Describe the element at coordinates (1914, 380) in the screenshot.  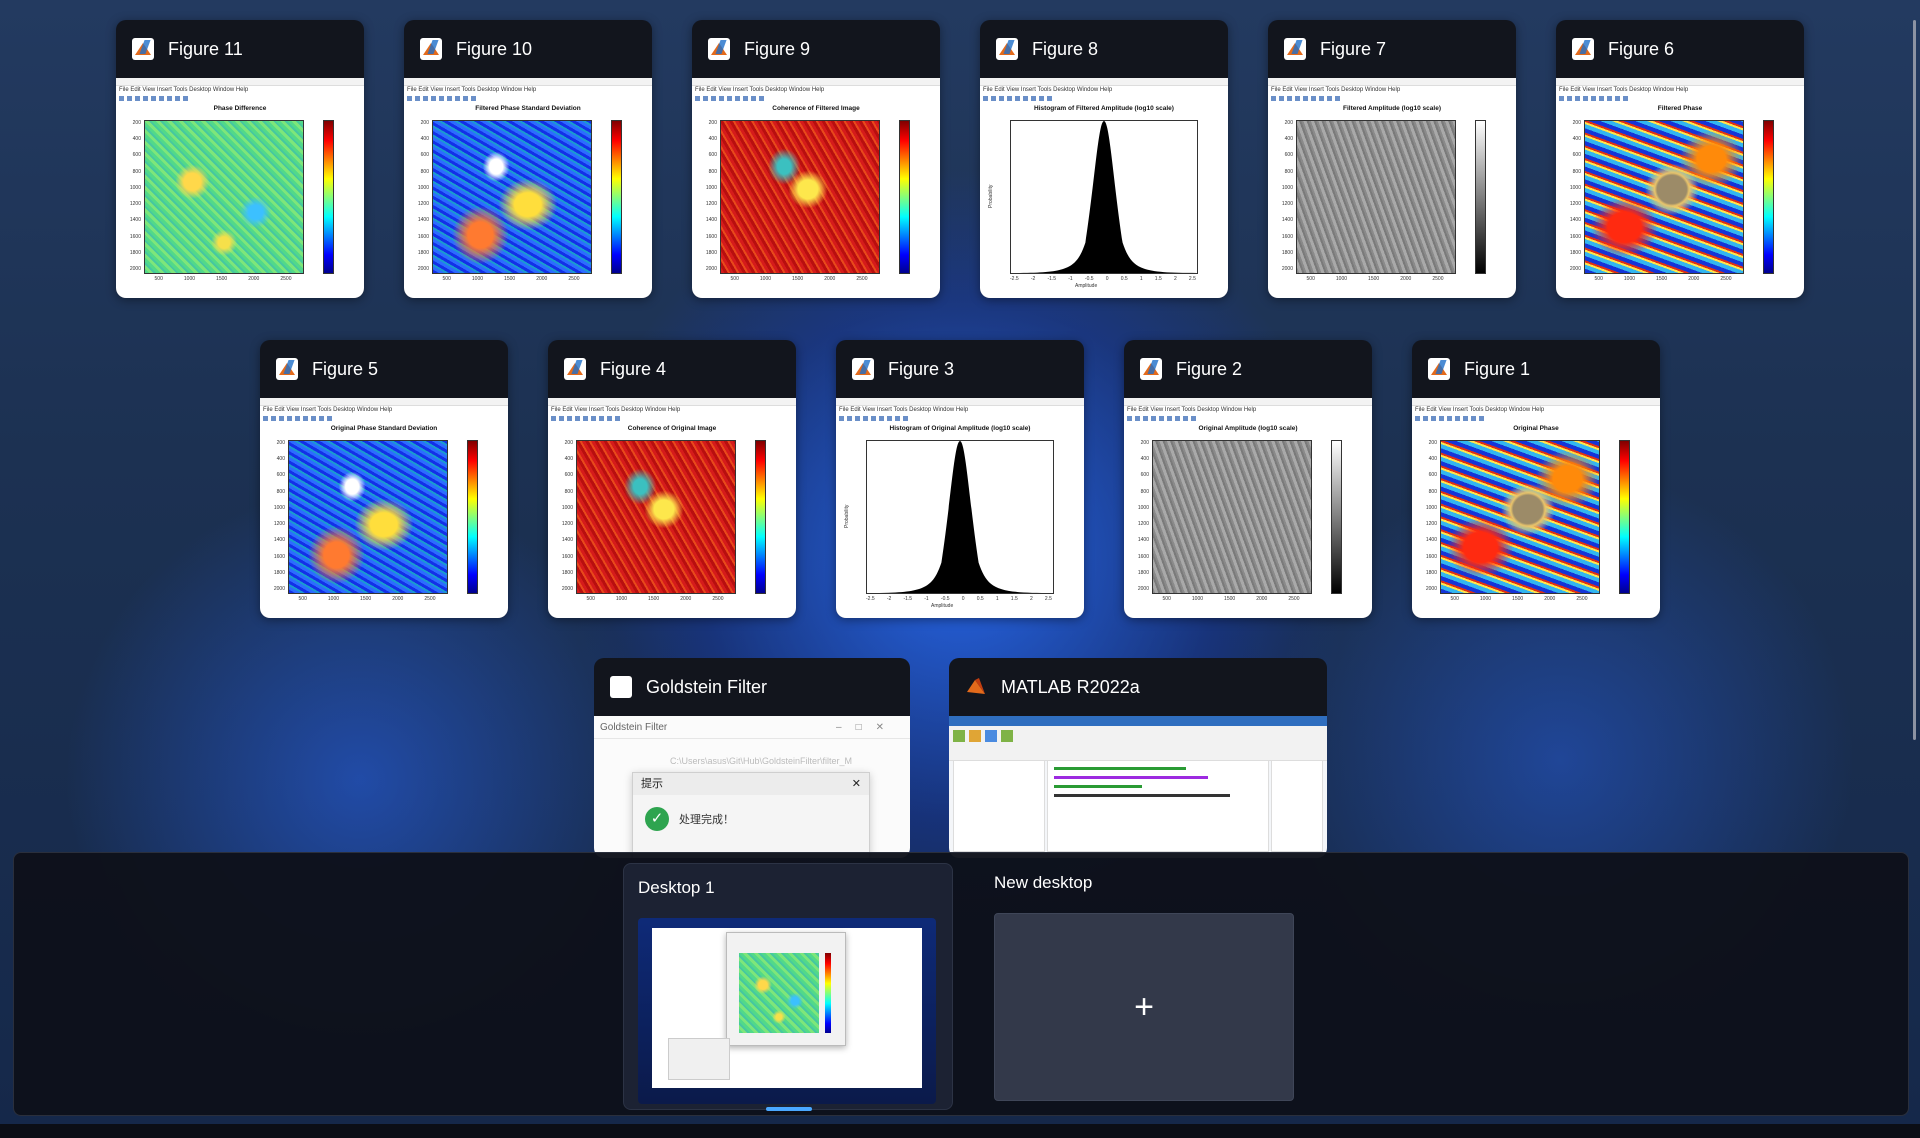
I see `scrollbar` at that location.